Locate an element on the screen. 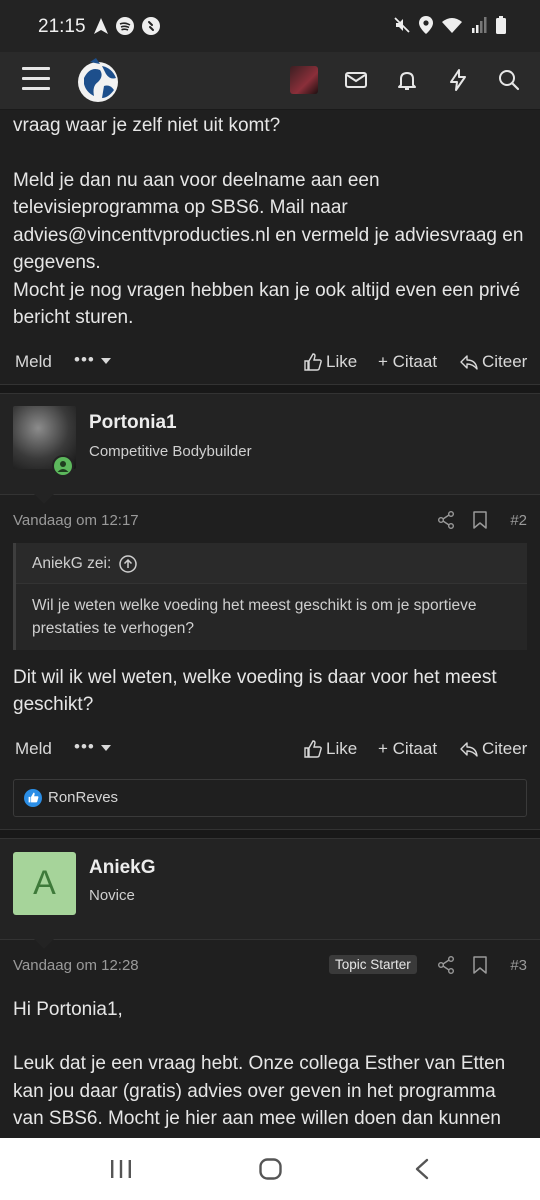 The height and width of the screenshot is (1200, 540). status-bar: 21:15 is located at coordinates (270, 26).